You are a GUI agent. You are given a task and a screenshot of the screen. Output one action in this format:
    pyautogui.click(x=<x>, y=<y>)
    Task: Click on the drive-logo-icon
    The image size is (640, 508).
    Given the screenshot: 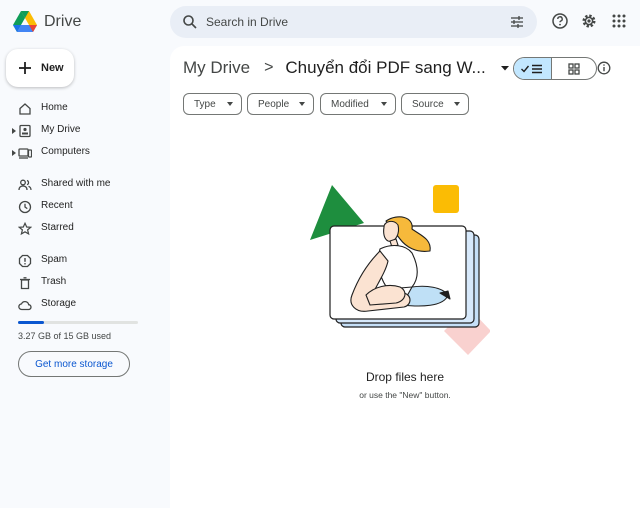 What is the action you would take?
    pyautogui.click(x=25, y=21)
    